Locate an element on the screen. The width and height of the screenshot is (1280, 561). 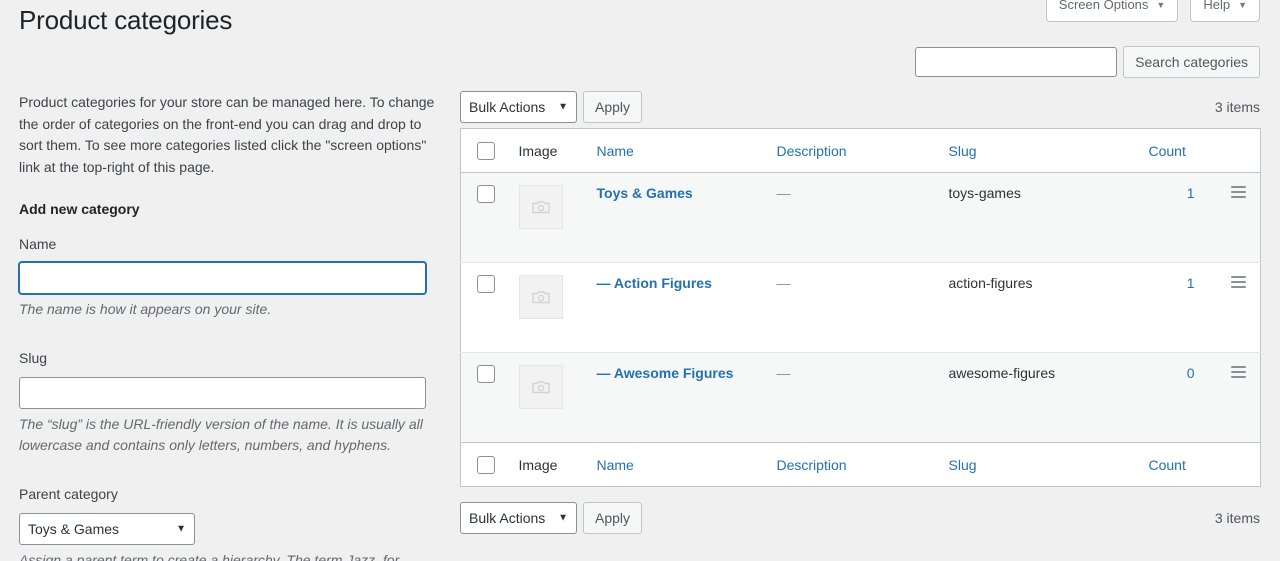
parent-category-select-wrap: Toys & Games ▼ is located at coordinates (107, 528).